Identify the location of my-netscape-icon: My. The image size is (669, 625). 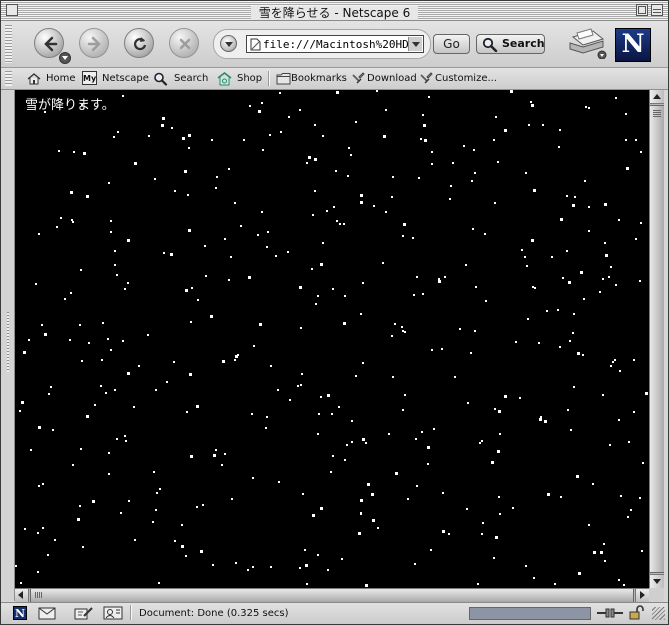
(89, 78).